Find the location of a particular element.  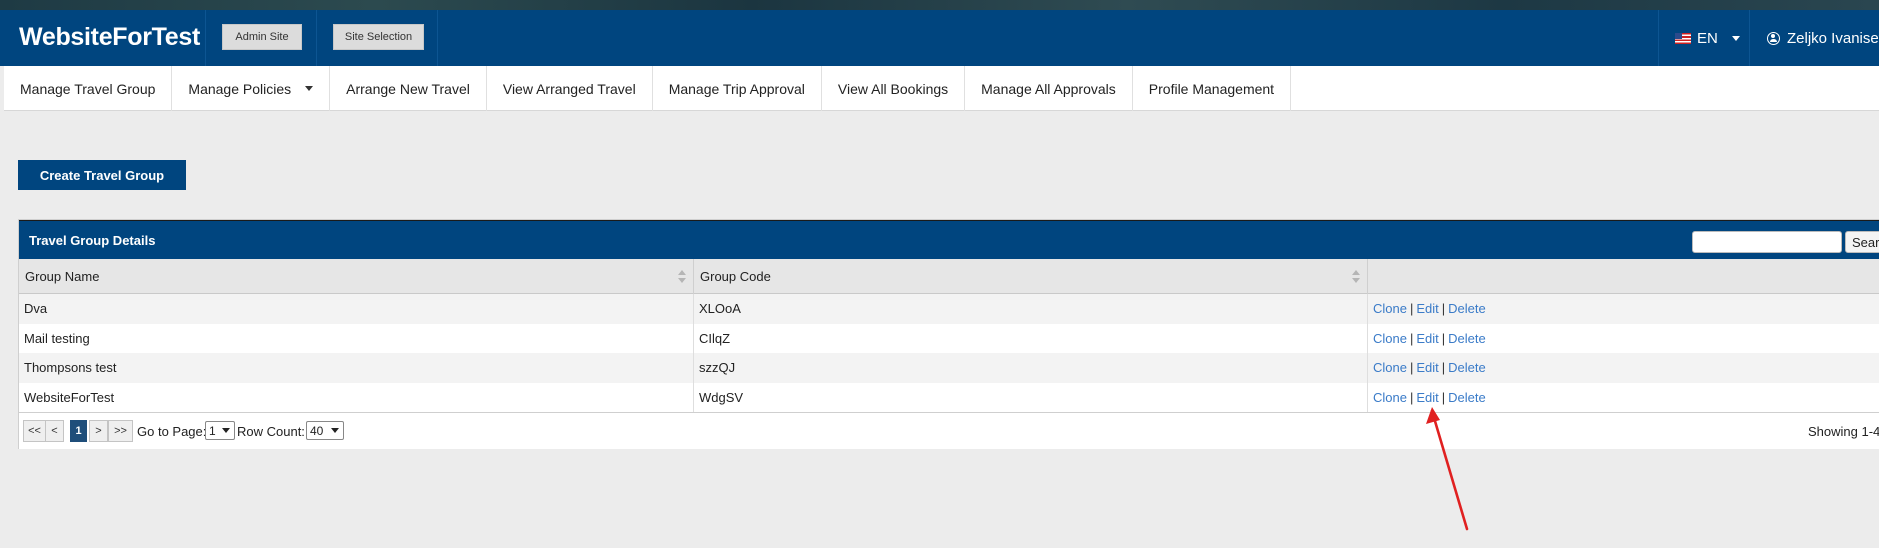

cell-group-code: szzQJ is located at coordinates (1031, 368).